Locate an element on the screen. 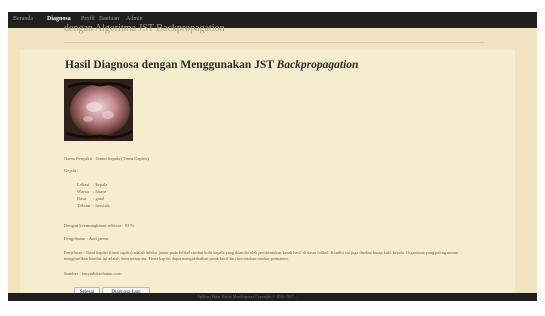  nav-item-profil: Profil is located at coordinates (88, 19).